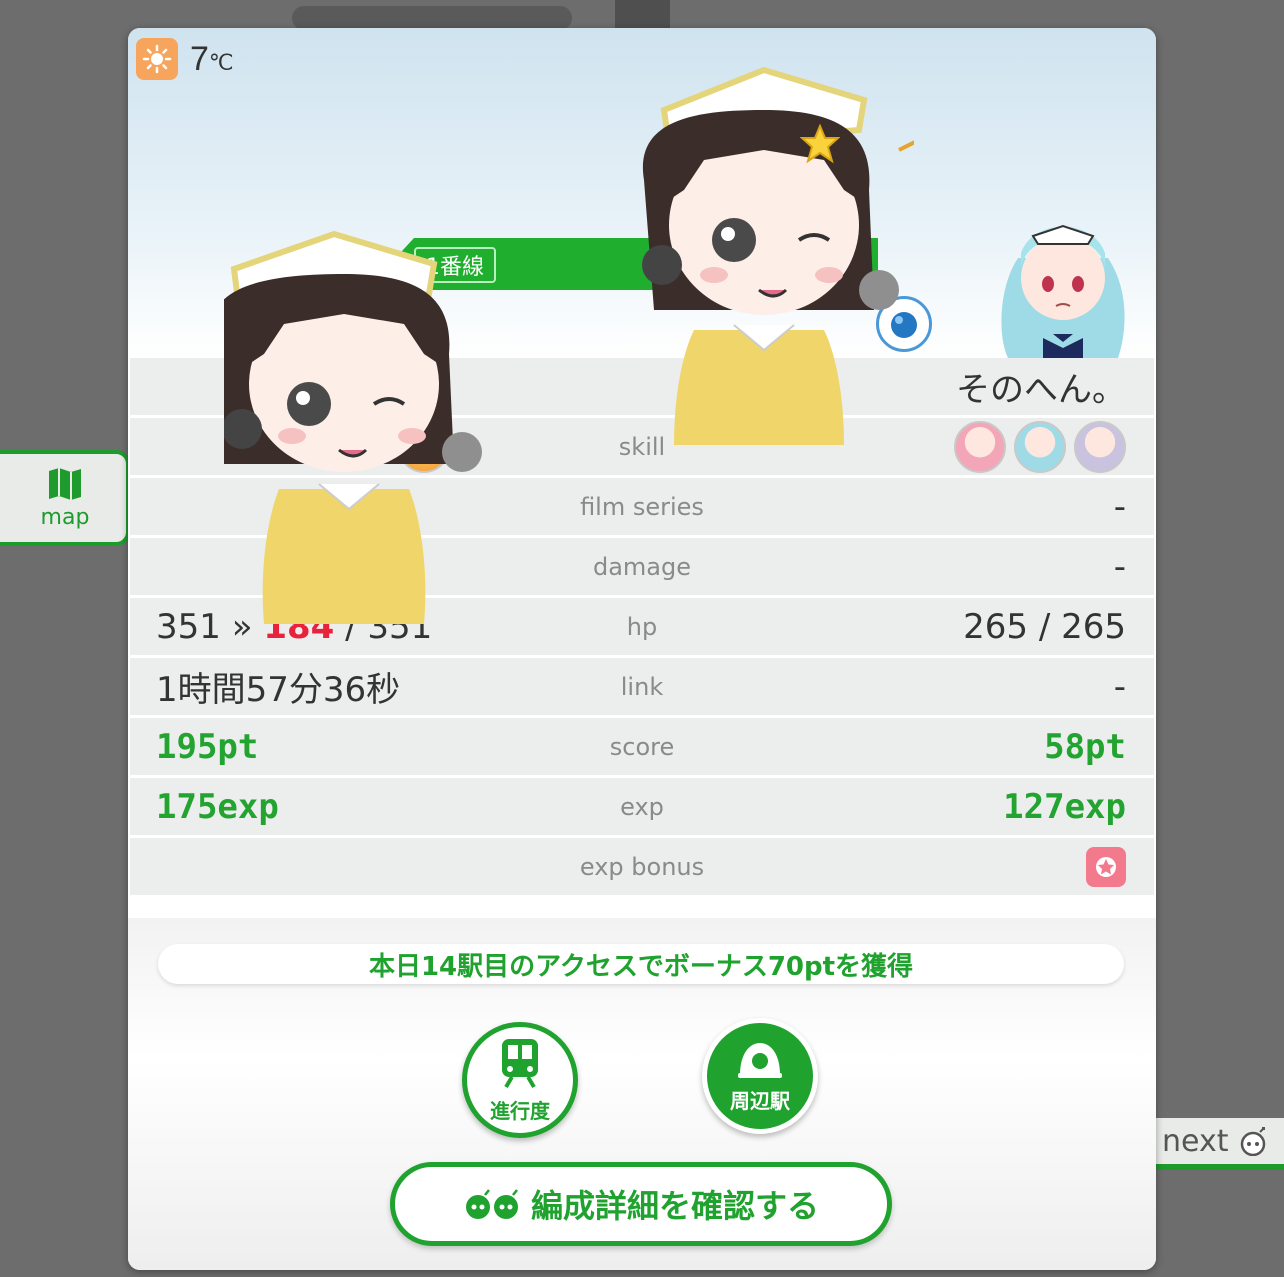 This screenshot has height=1277, width=1284. I want to click on map-button: map, so click(65, 498).